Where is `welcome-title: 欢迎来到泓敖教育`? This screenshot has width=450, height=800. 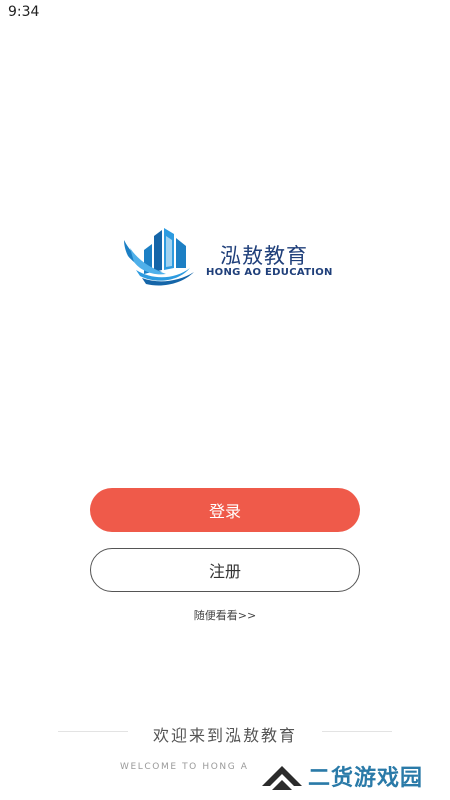 welcome-title: 欢迎来到泓敖教育 is located at coordinates (224, 735).